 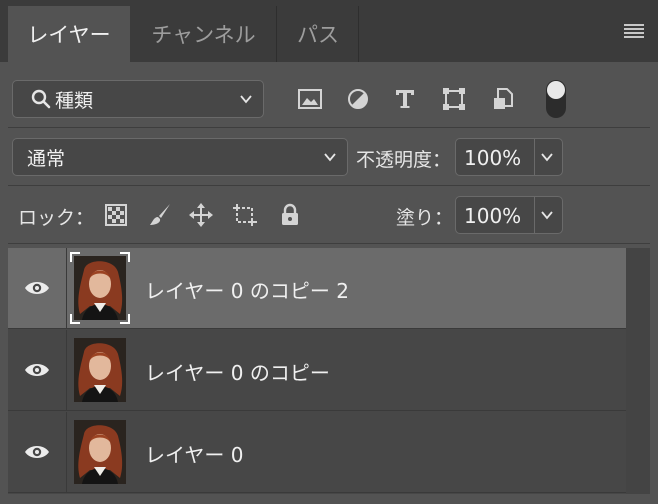 What do you see at coordinates (56, 218) in the screenshot?
I see `lock-label: ロック：` at bounding box center [56, 218].